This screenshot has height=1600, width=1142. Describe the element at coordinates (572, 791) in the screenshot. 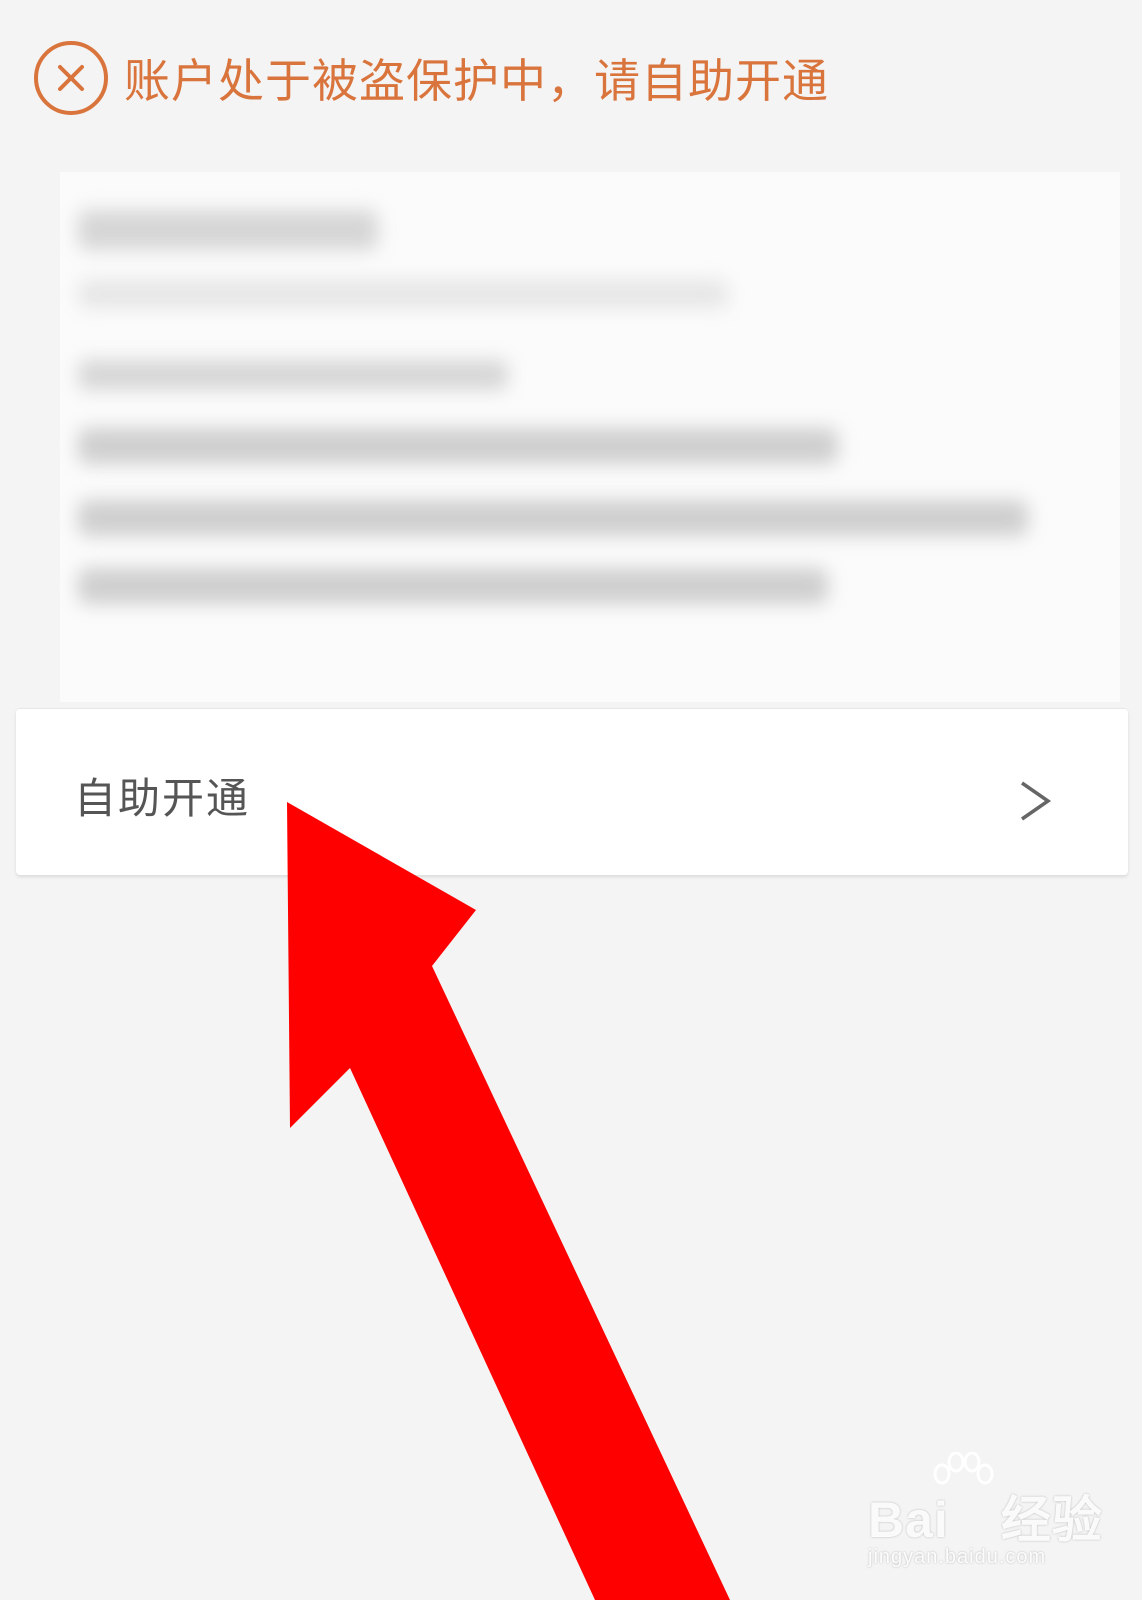

I see `self-service-activate-row: 自助开通` at that location.